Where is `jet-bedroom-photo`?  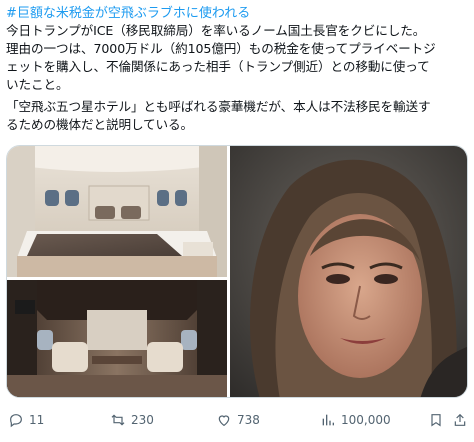
jet-bedroom-photo is located at coordinates (117, 211).